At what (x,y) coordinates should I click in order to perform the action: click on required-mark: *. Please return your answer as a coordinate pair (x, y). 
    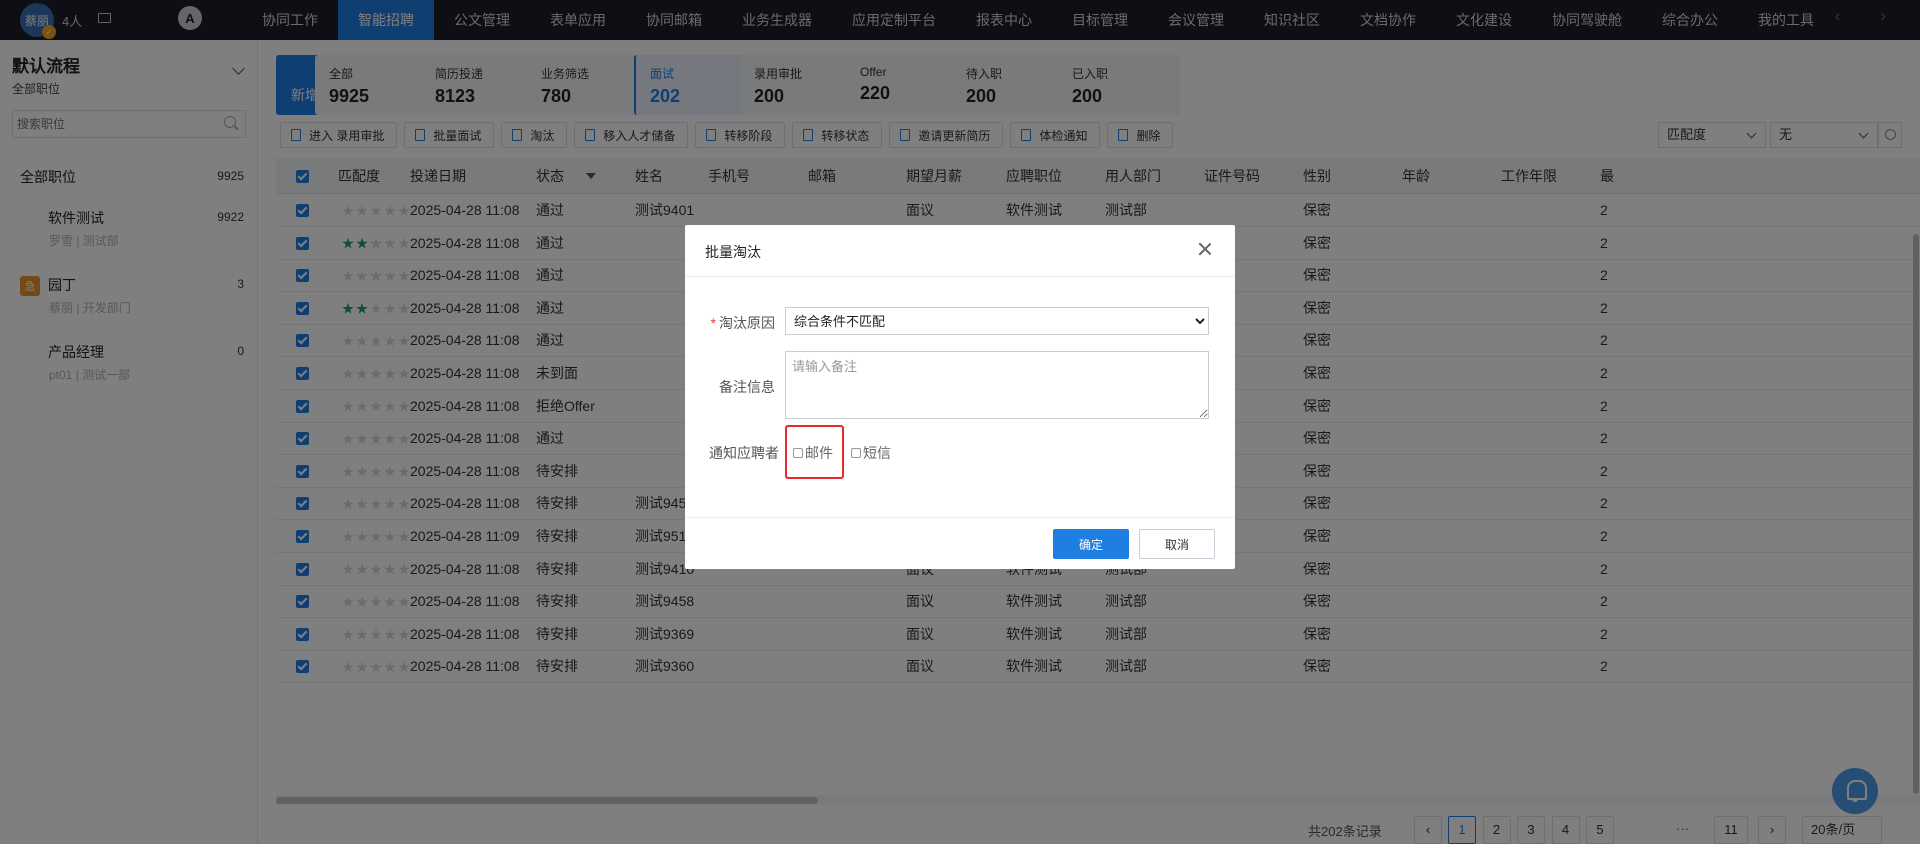
    Looking at the image, I should click on (713, 323).